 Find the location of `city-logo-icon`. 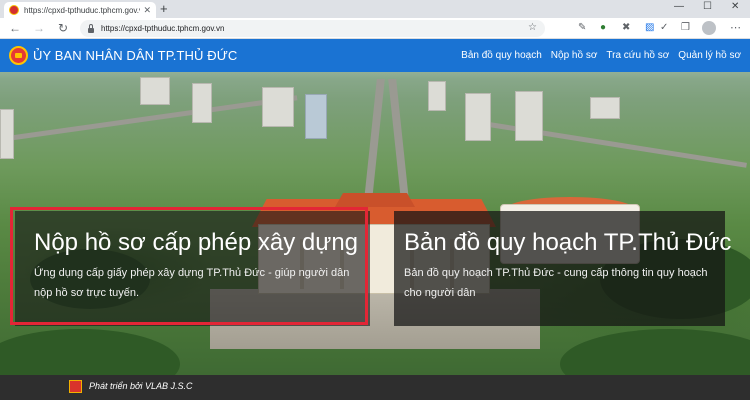

city-logo-icon is located at coordinates (18, 55).